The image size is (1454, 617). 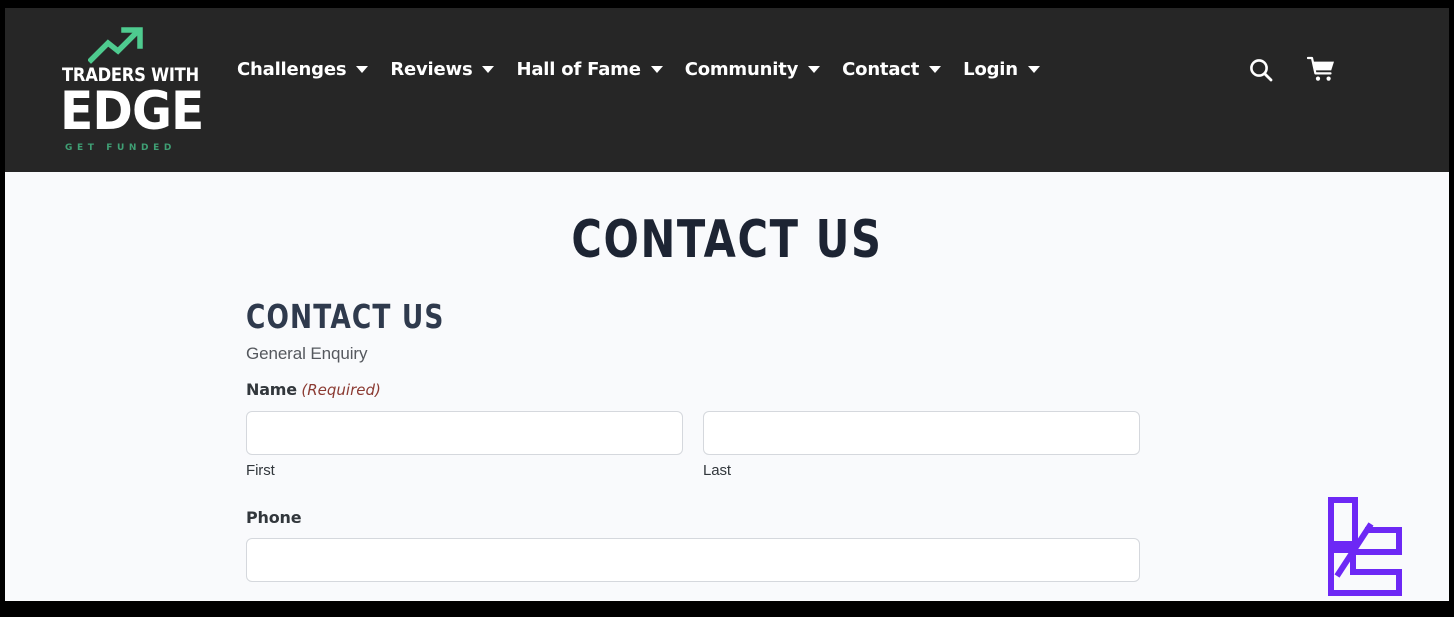 I want to click on site-logo: TRADERS WITH EDGE GET FUNDED, so click(x=132, y=92).